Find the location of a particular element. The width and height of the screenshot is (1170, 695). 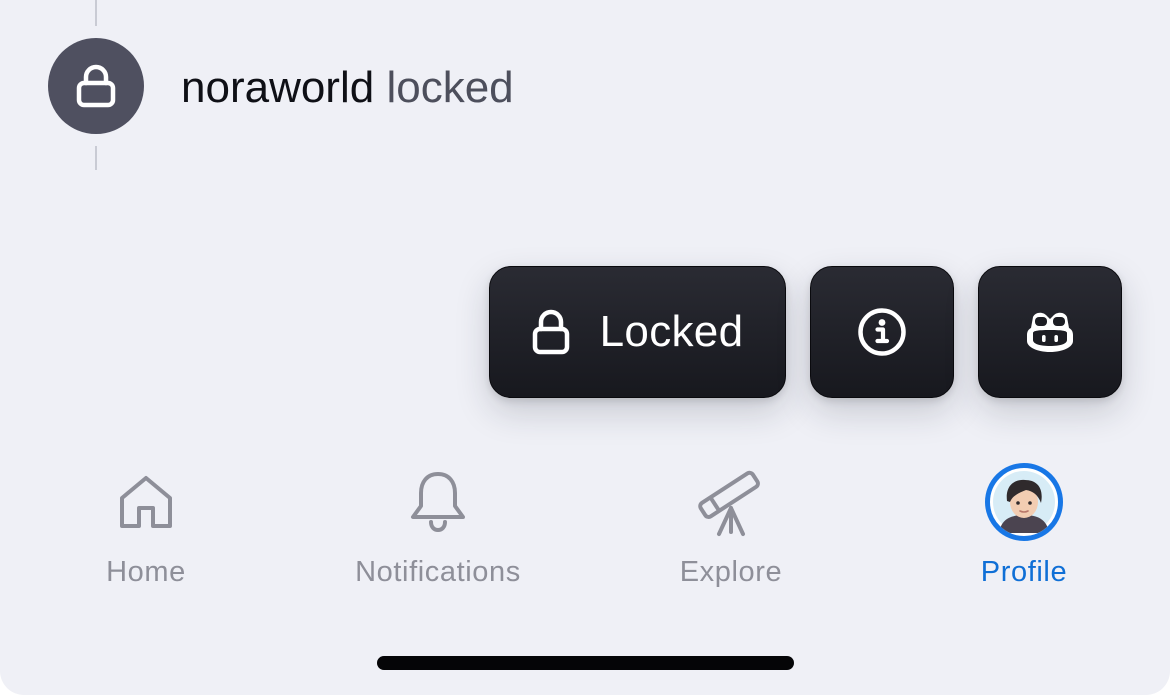

telescope-icon is located at coordinates (729, 503).